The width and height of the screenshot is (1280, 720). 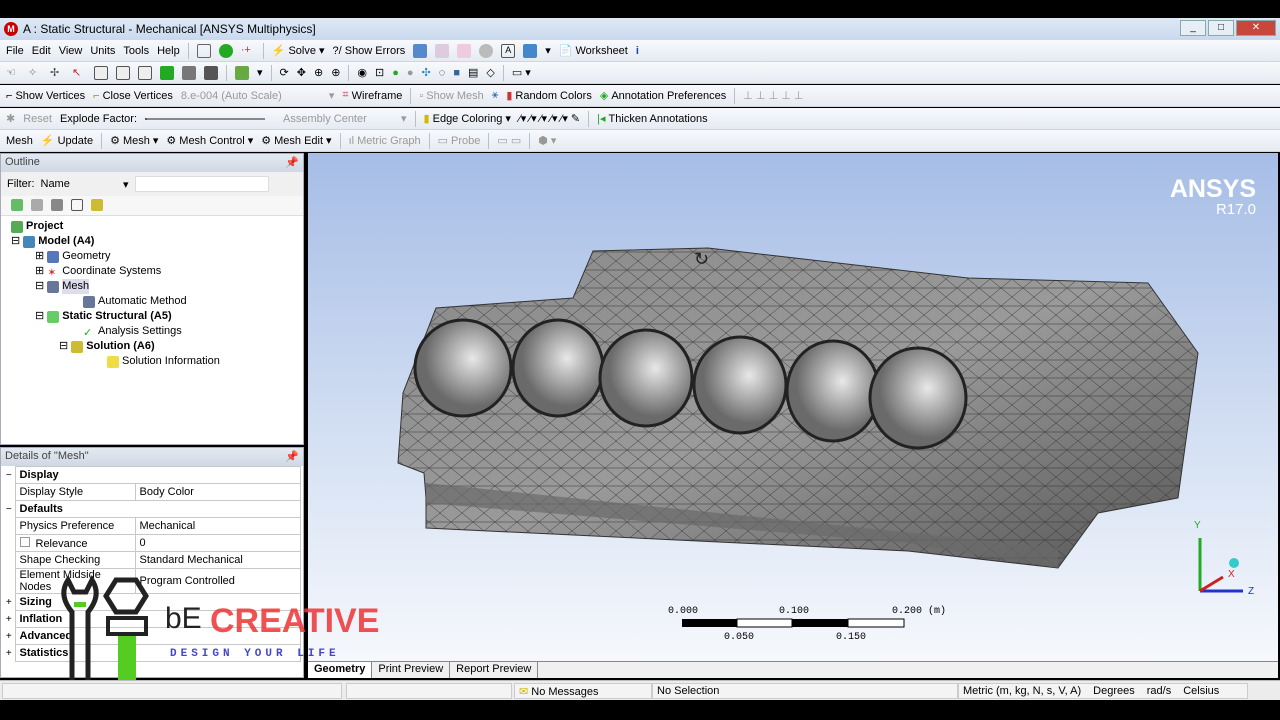 I want to click on expand-tree-icon, so click(x=57, y=205).